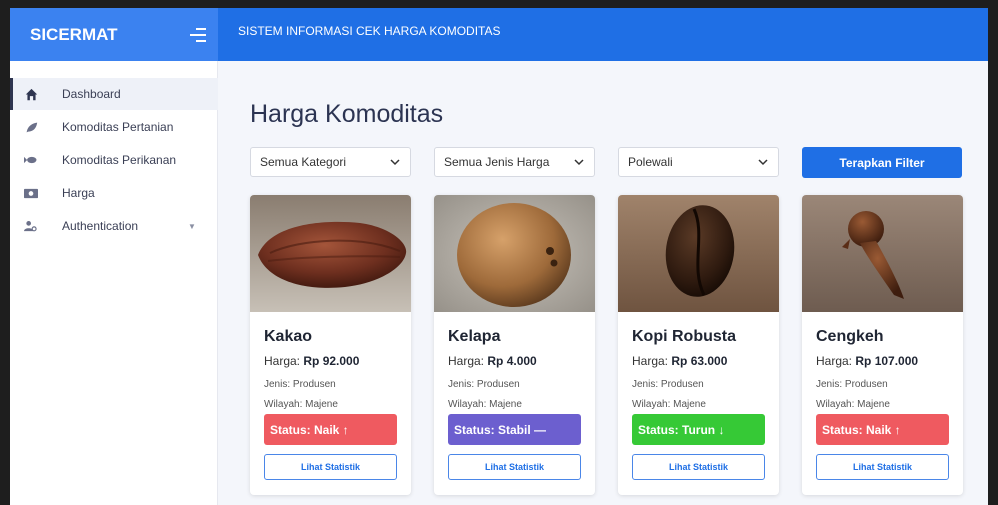 The width and height of the screenshot is (998, 505). I want to click on window-edge, so click(993, 252).